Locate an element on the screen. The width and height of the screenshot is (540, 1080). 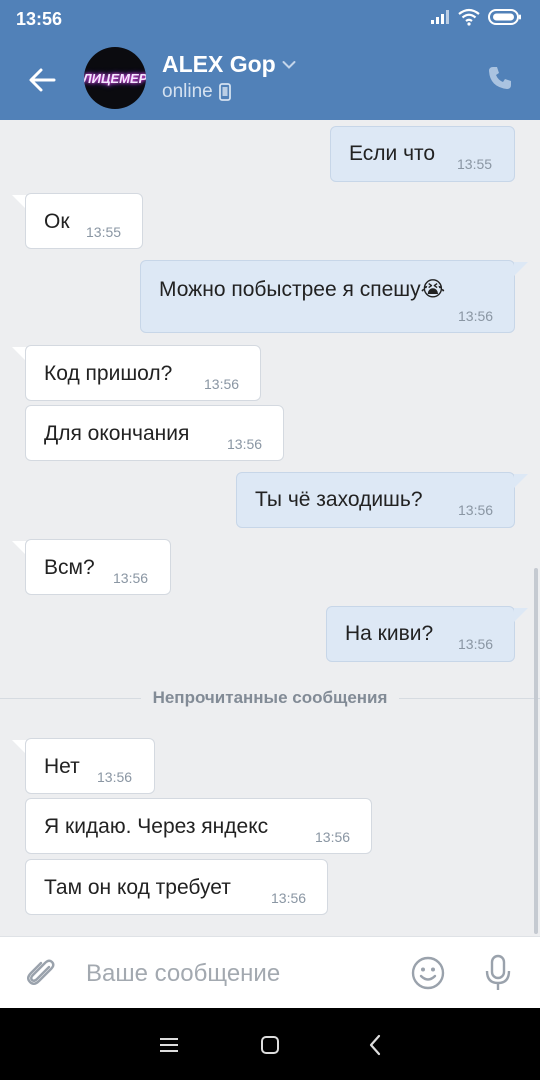
message-text: Всм? is located at coordinates (69, 567).